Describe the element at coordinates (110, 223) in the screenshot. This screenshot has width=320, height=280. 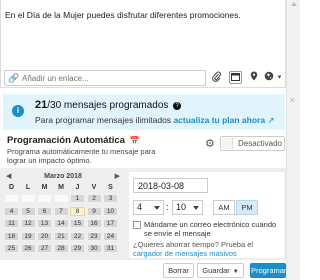
I see `calendar-day: 17` at that location.